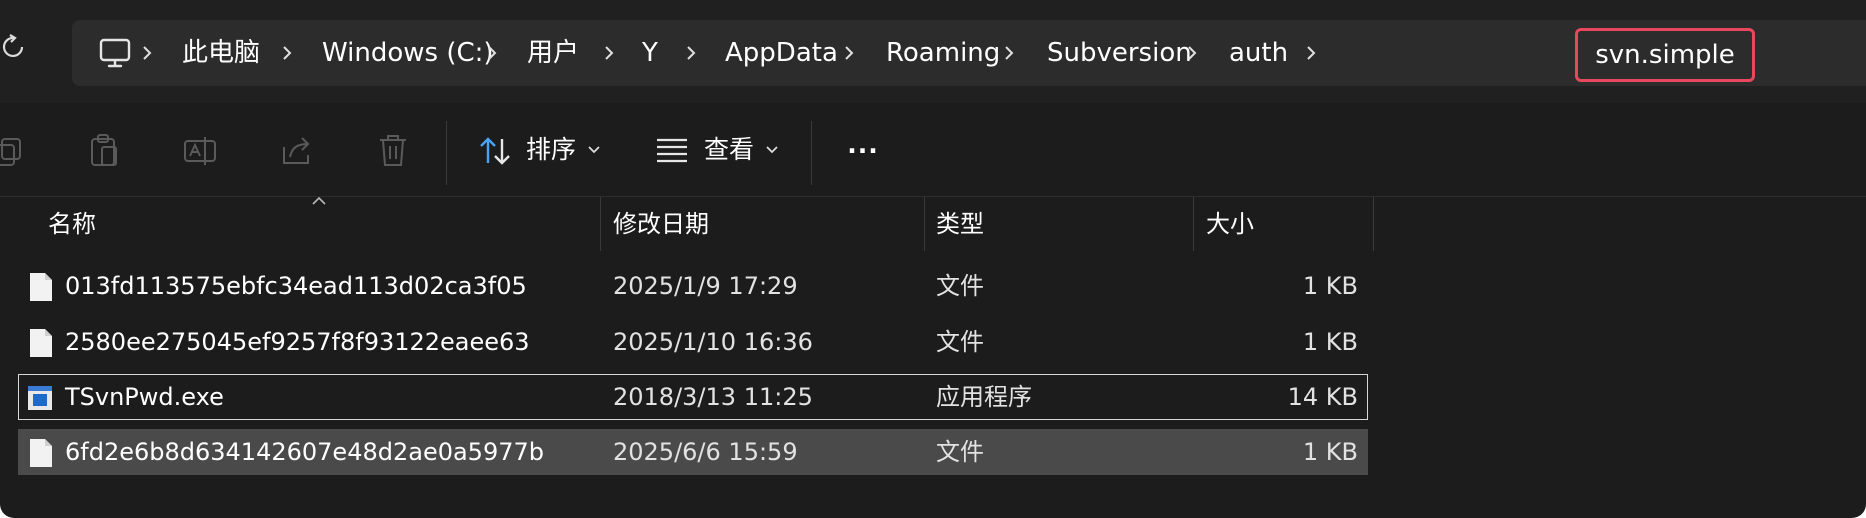 This screenshot has height=518, width=1866. Describe the element at coordinates (297, 342) in the screenshot. I see `file-name: 2580ee275045ef9257f8f93122eaee63` at that location.